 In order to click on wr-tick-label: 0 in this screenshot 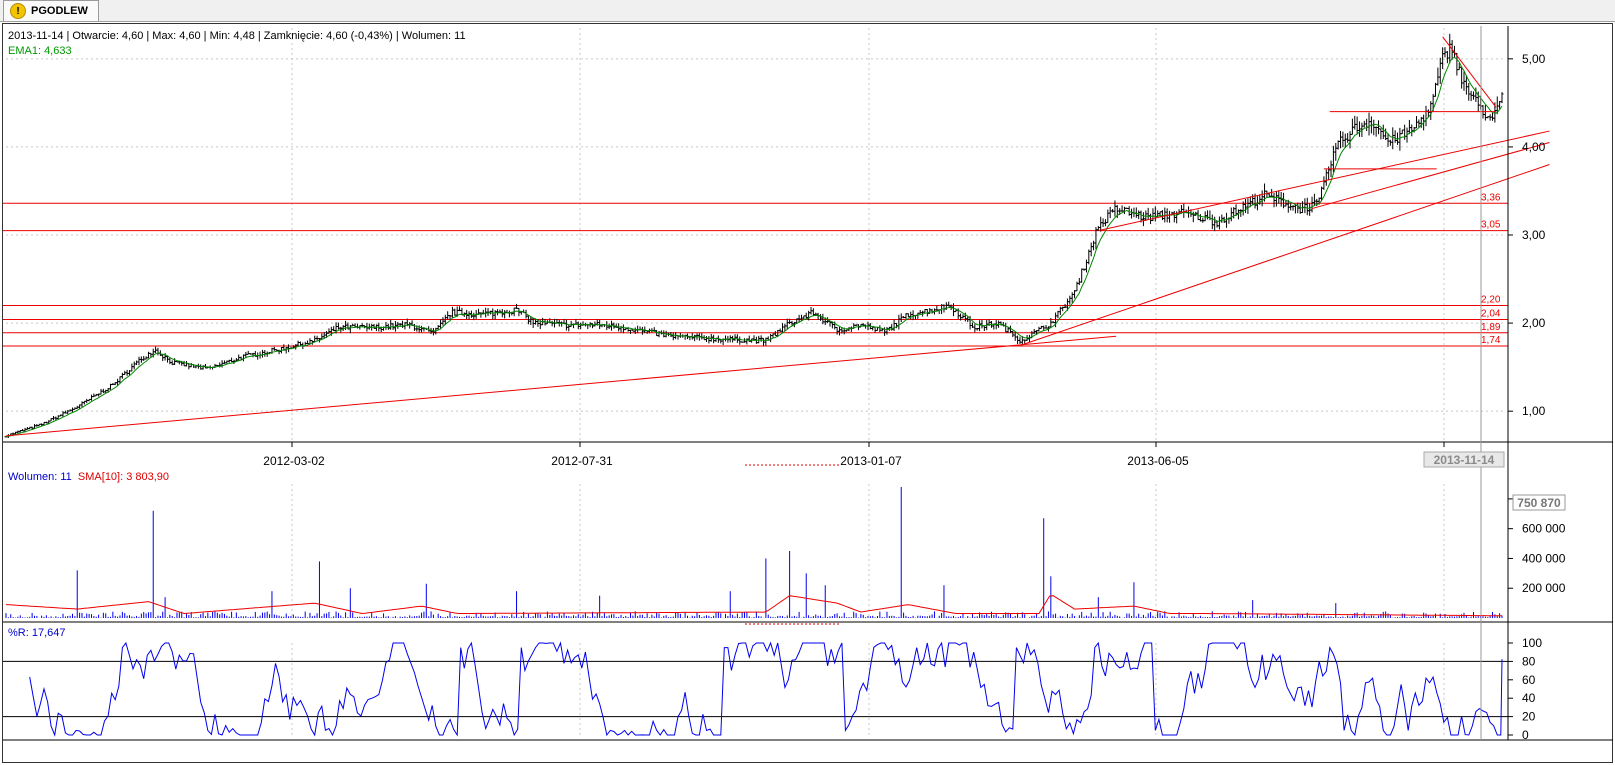, I will do `click(1525, 735)`.